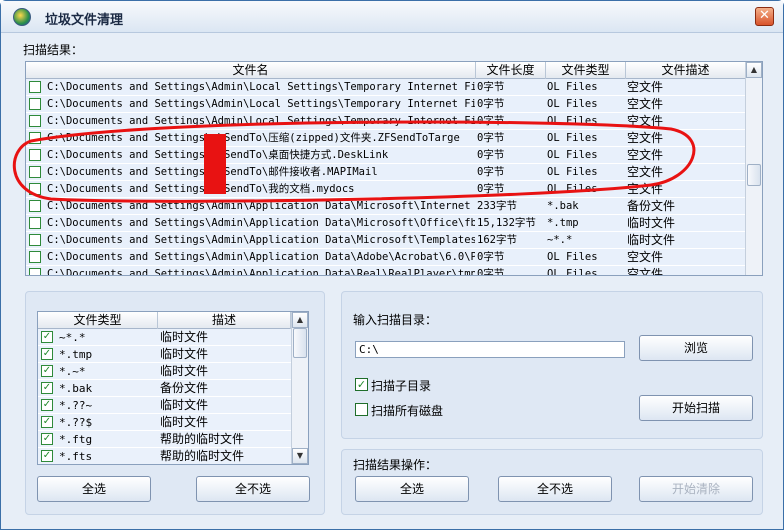  What do you see at coordinates (299, 388) in the screenshot?
I see `filetype-scrollbar: ▲ ▼` at bounding box center [299, 388].